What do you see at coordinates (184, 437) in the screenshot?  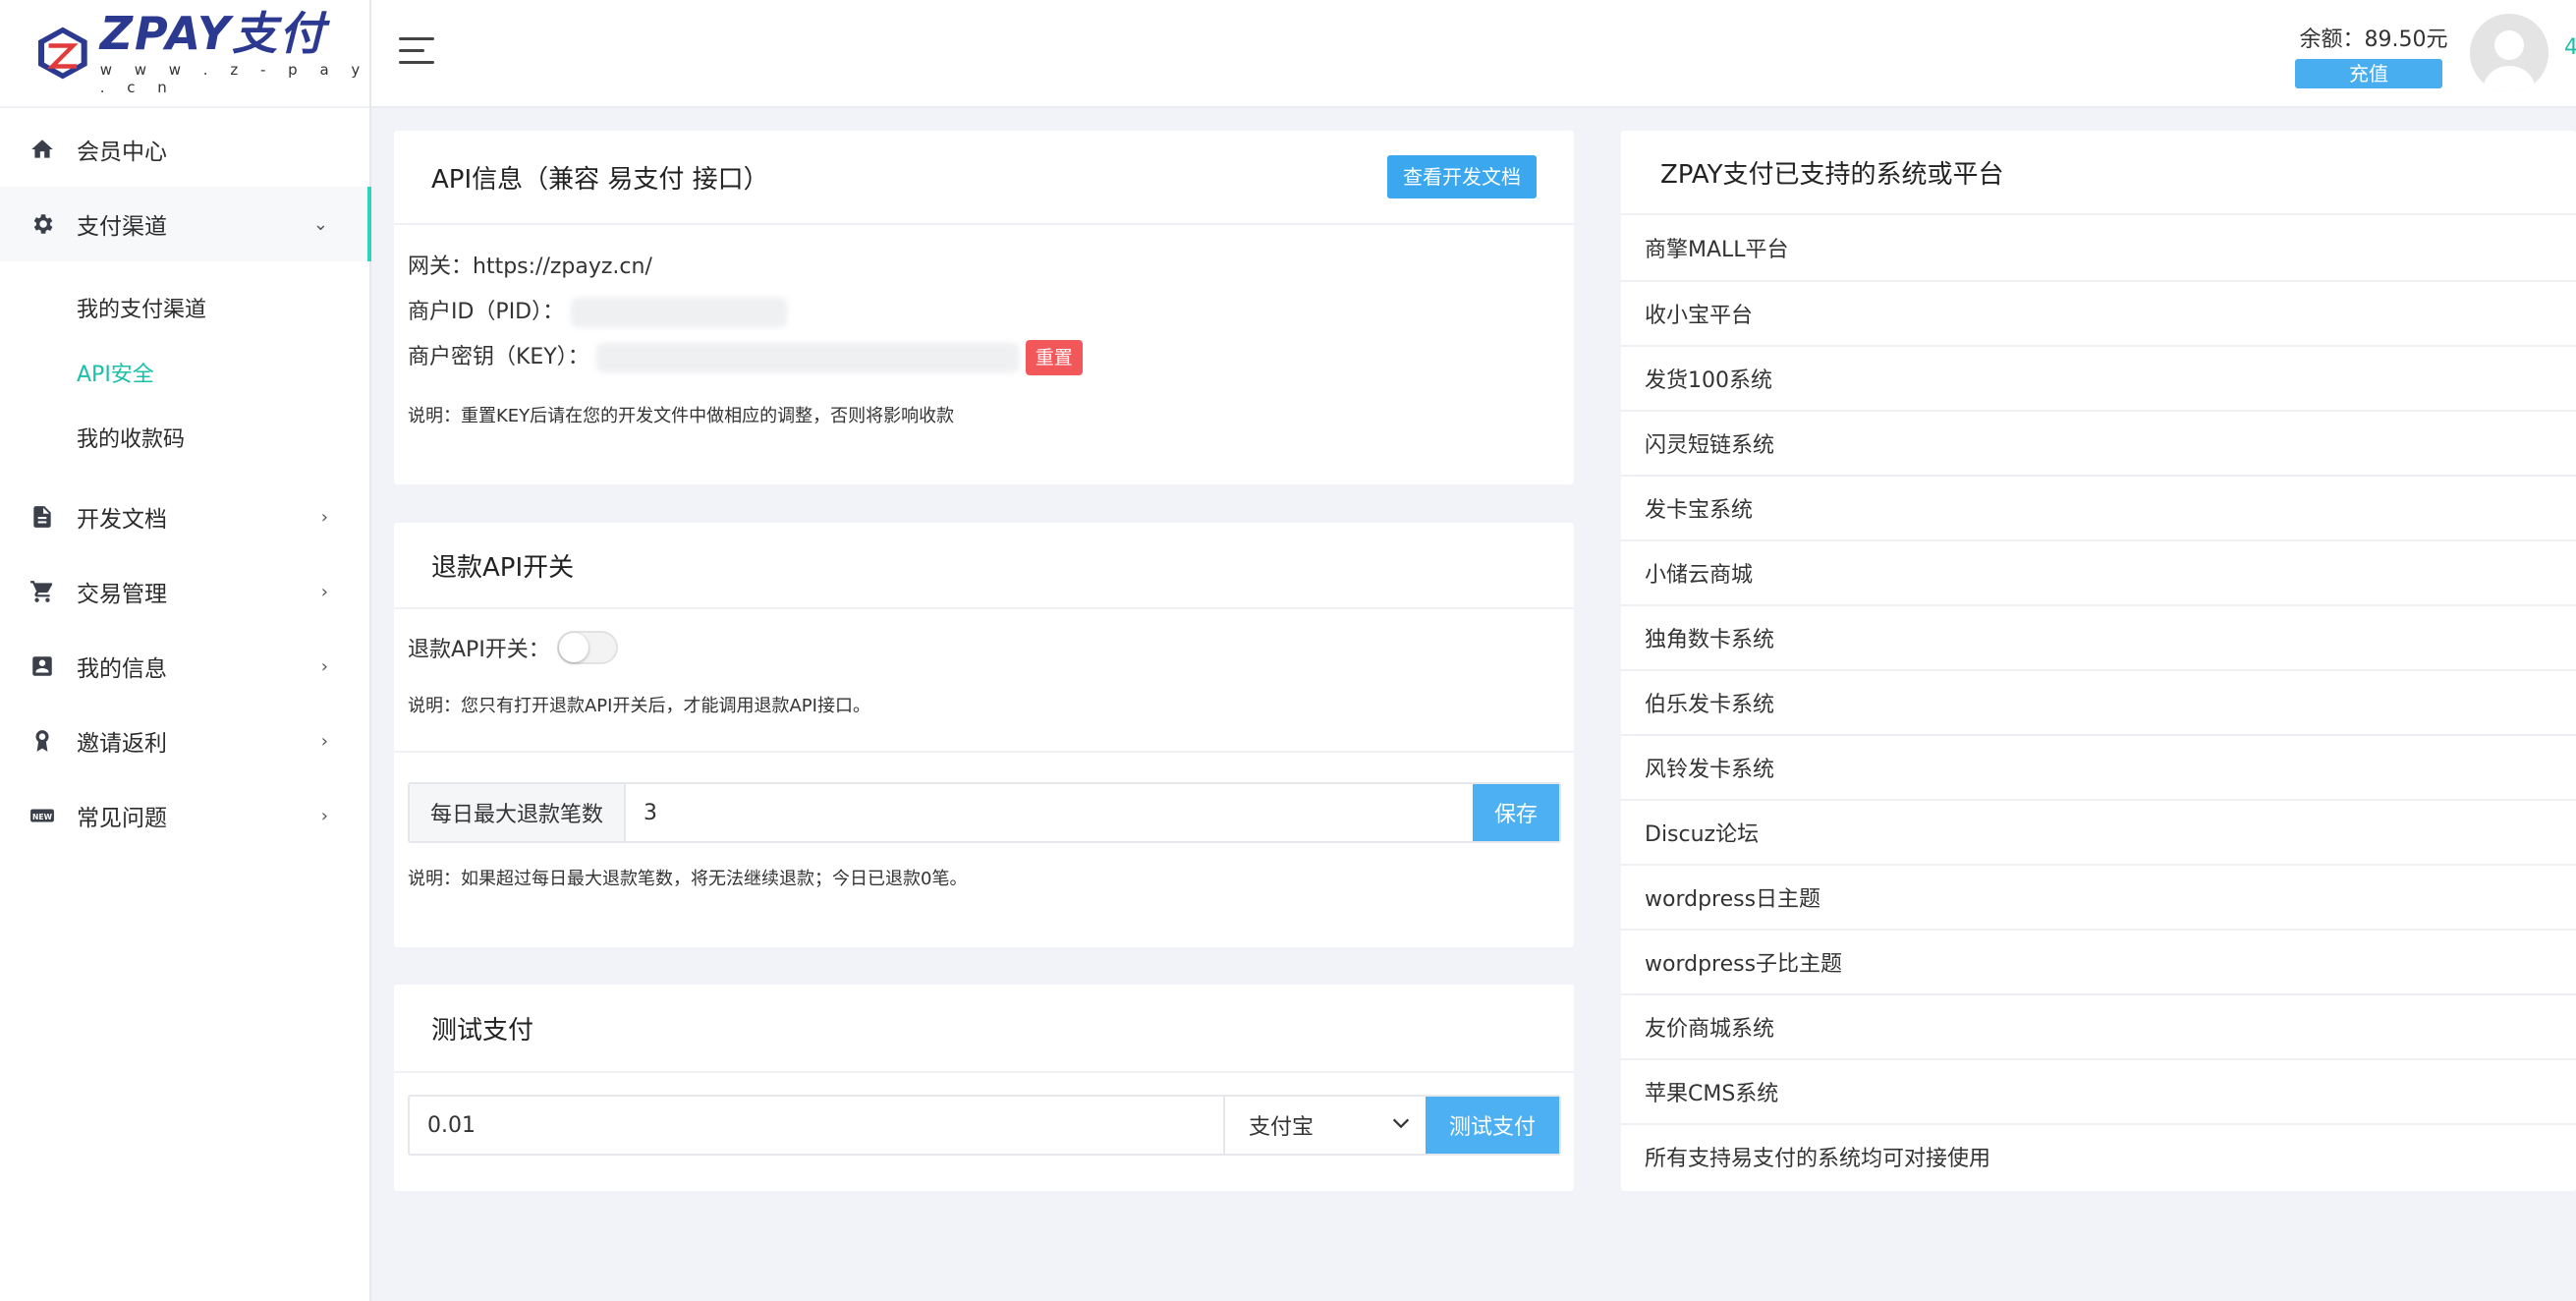 I see `sidebar-subitem-my-qrcode: 我的收款码` at bounding box center [184, 437].